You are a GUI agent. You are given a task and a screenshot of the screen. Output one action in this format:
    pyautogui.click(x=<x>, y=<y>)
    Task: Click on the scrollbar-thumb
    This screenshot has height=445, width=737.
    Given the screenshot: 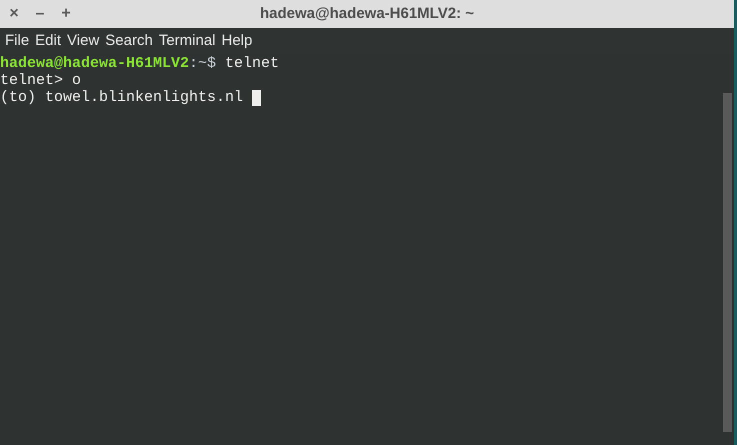 What is the action you would take?
    pyautogui.click(x=727, y=262)
    